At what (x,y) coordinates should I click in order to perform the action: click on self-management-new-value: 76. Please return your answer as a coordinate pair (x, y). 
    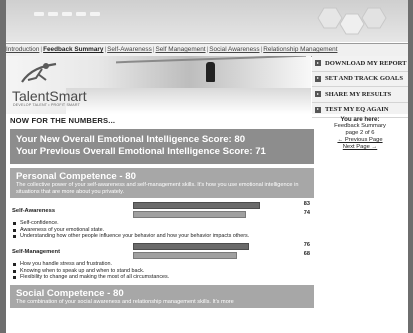
    Looking at the image, I should click on (306, 245).